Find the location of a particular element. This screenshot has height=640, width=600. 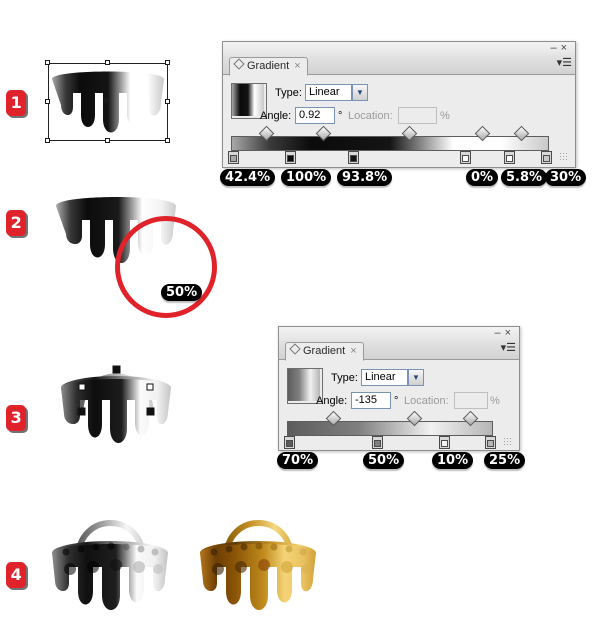

callout-pct-10: 10% is located at coordinates (453, 460).